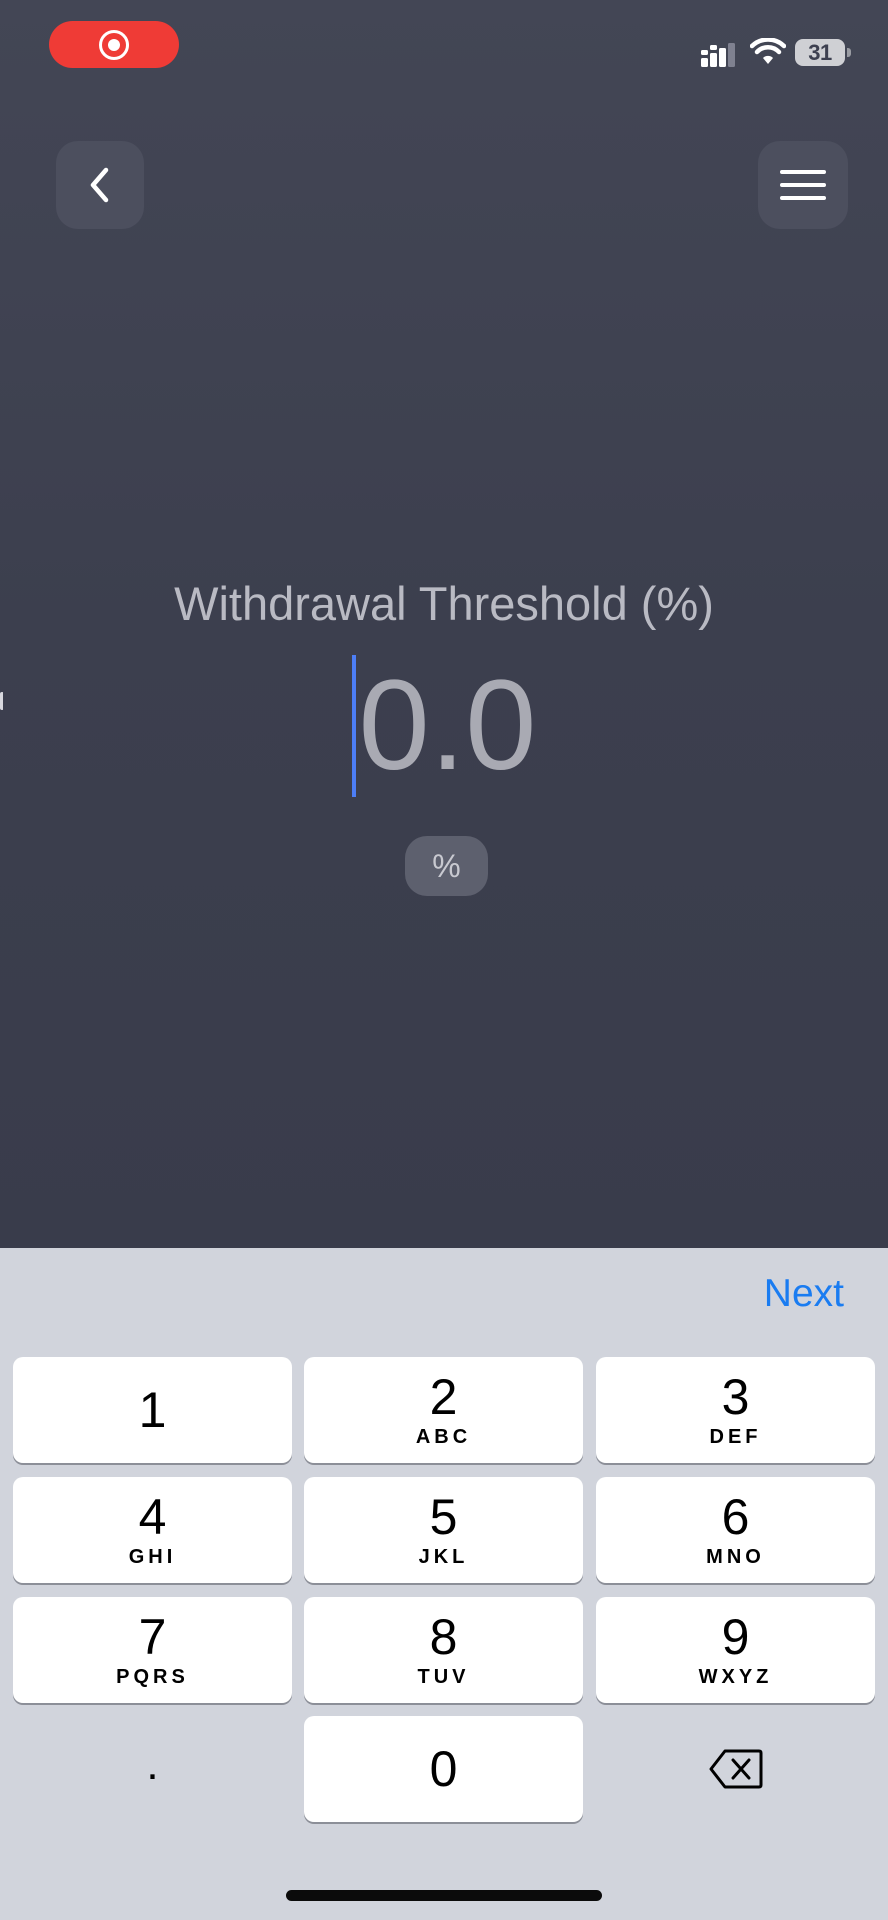  I want to click on status-bar: 31, so click(444, 50).